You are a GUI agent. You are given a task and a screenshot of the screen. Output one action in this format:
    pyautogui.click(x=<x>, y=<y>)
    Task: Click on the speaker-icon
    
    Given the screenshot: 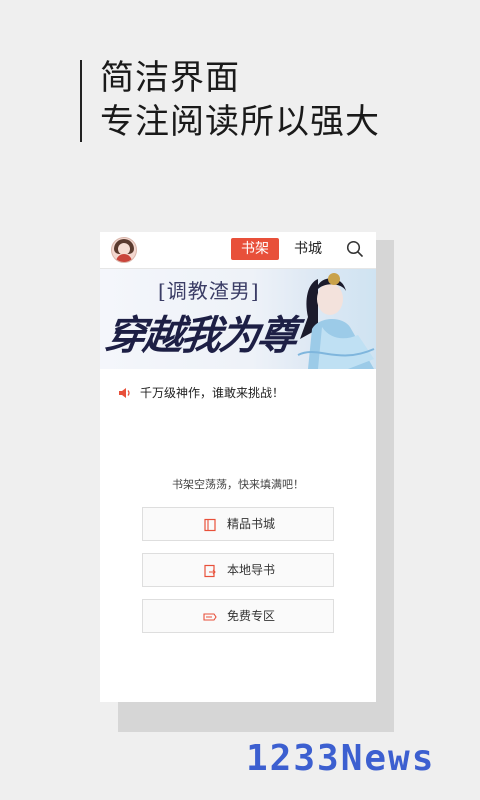 What is the action you would take?
    pyautogui.click(x=124, y=393)
    